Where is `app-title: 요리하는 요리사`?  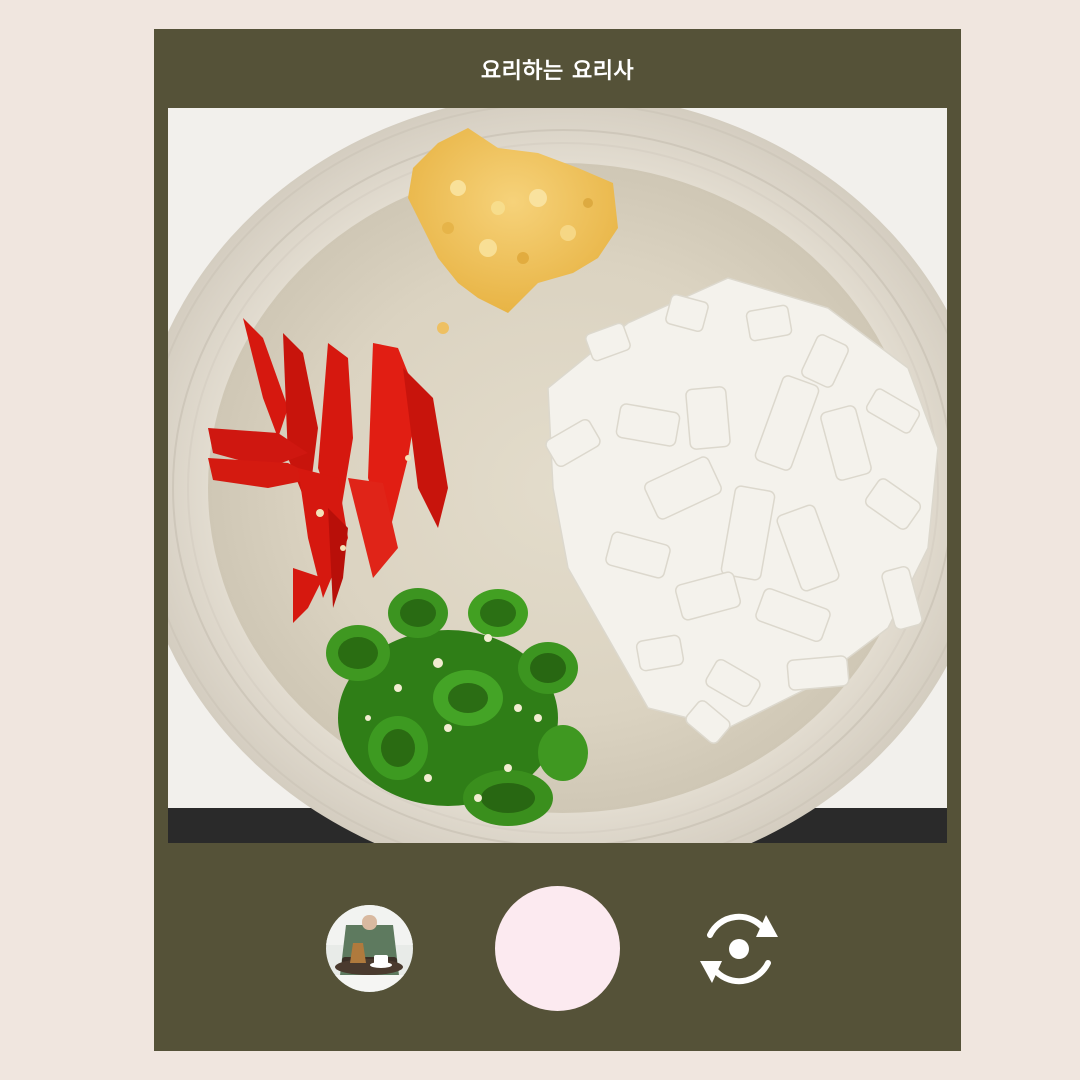
app-title: 요리하는 요리사 is located at coordinates (557, 71).